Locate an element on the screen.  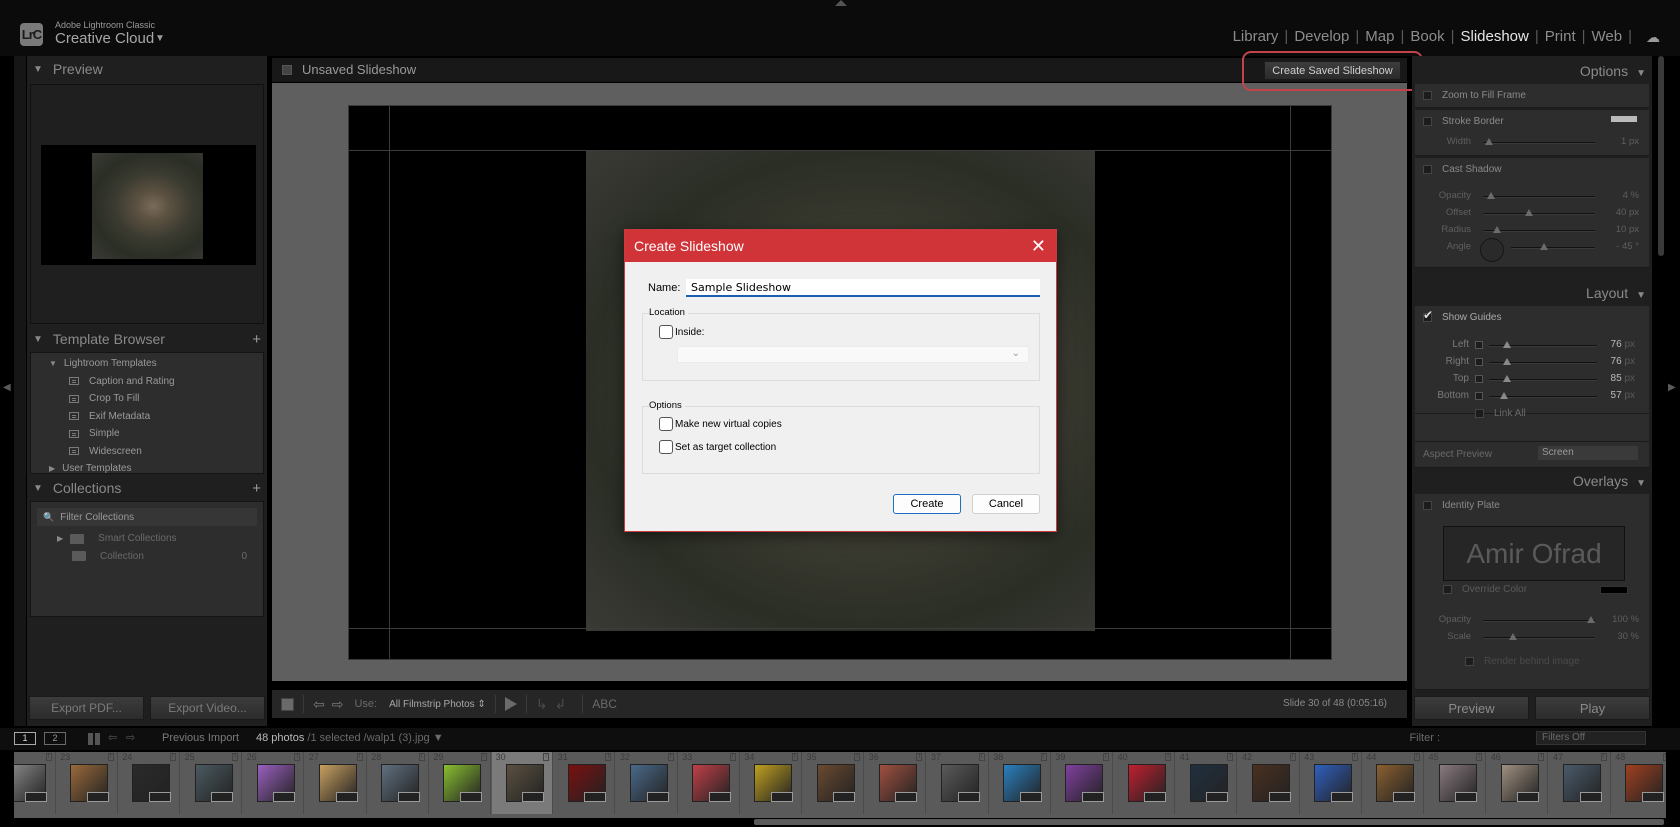
shadow-radius-slider: Radius 10 px is located at coordinates (1532, 230).